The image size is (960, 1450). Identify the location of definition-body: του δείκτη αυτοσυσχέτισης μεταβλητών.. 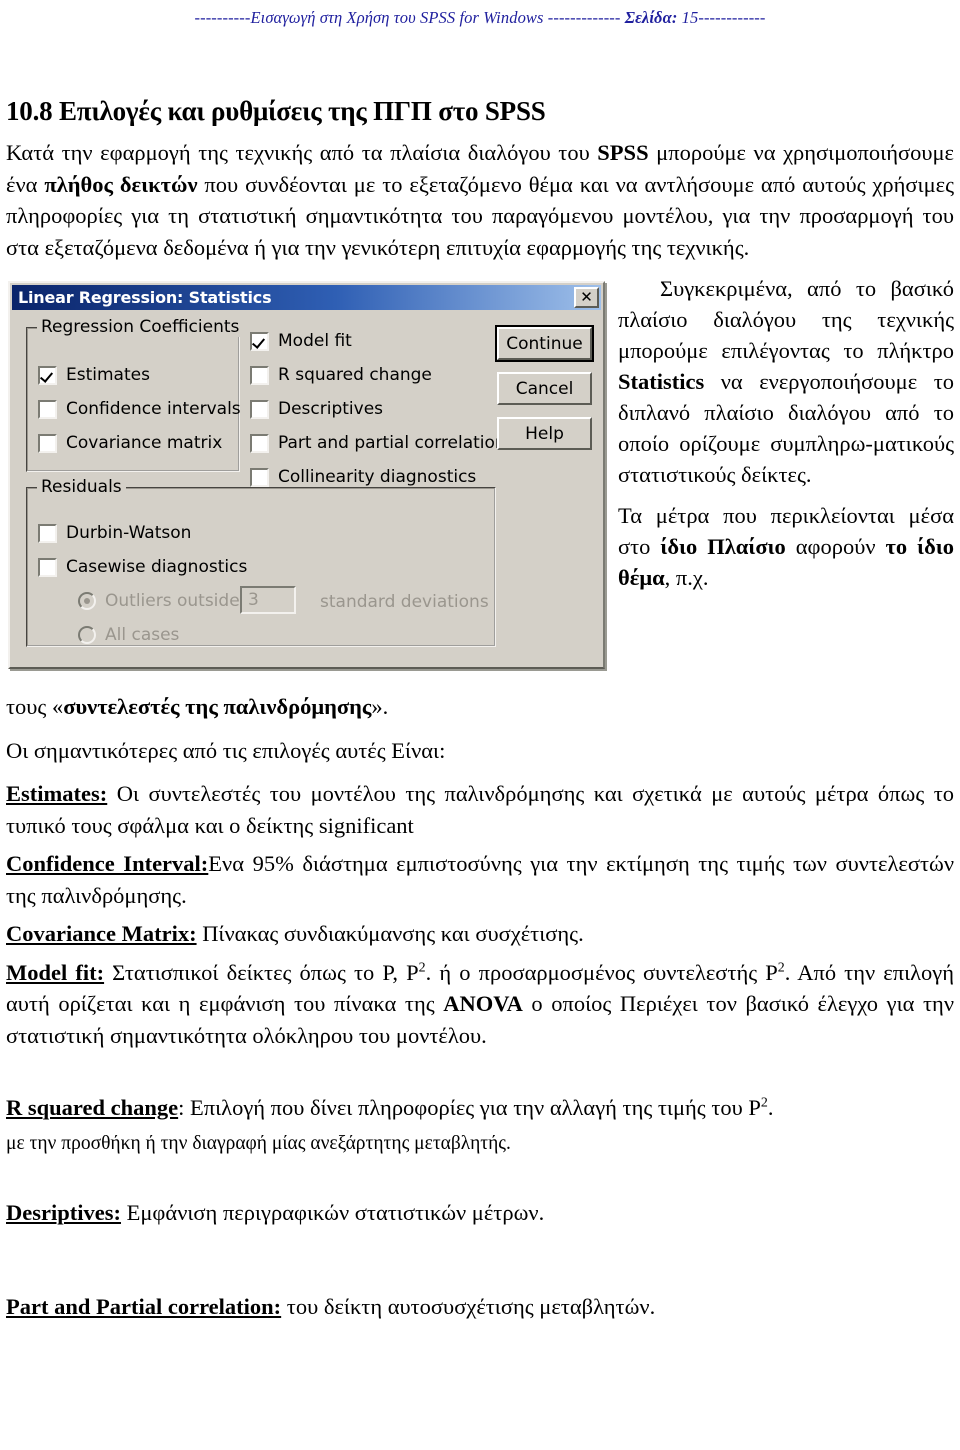
(468, 1307).